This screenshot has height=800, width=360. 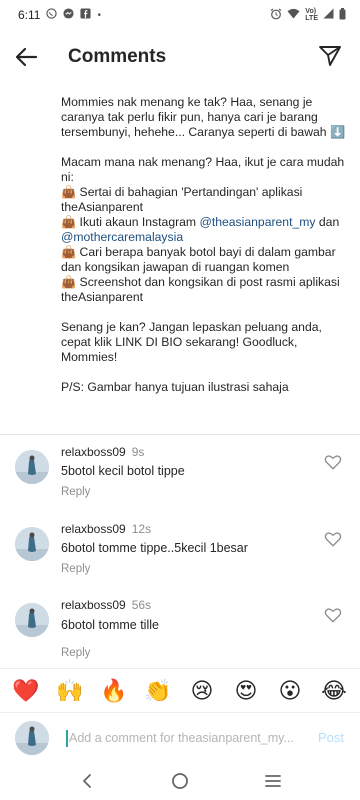 What do you see at coordinates (189, 738) in the screenshot?
I see `comment-input` at bounding box center [189, 738].